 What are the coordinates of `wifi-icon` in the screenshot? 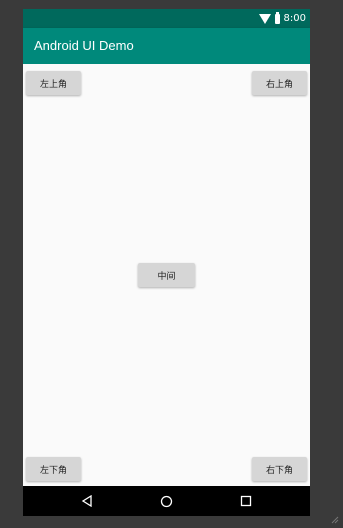 It's located at (264, 18).